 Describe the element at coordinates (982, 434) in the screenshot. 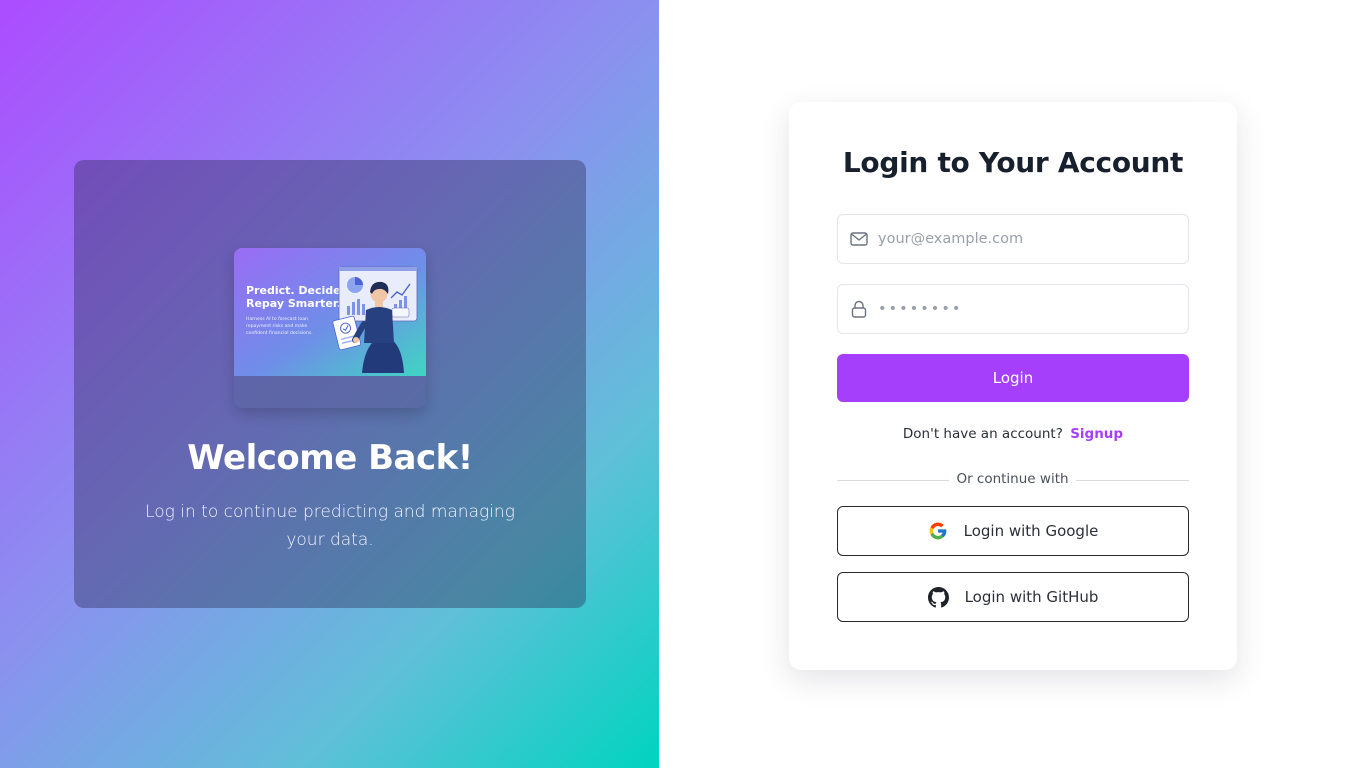

I see `signup-prompt: Don't have an account?` at that location.